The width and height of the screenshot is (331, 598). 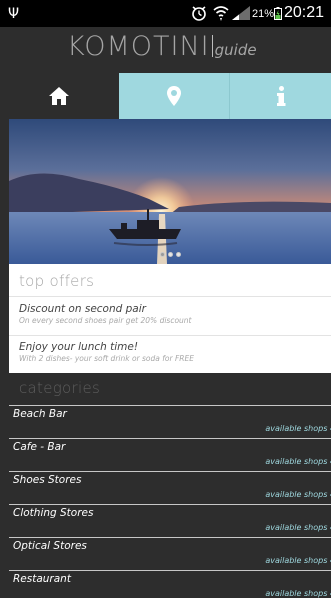 What do you see at coordinates (170, 520) in the screenshot?
I see `category-row-clothing-stores: Clothing Stores available shops 4` at bounding box center [170, 520].